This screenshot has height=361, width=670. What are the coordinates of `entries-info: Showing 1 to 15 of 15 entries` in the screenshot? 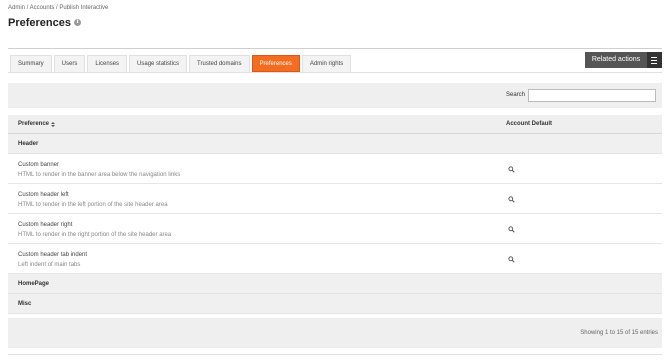 It's located at (619, 333).